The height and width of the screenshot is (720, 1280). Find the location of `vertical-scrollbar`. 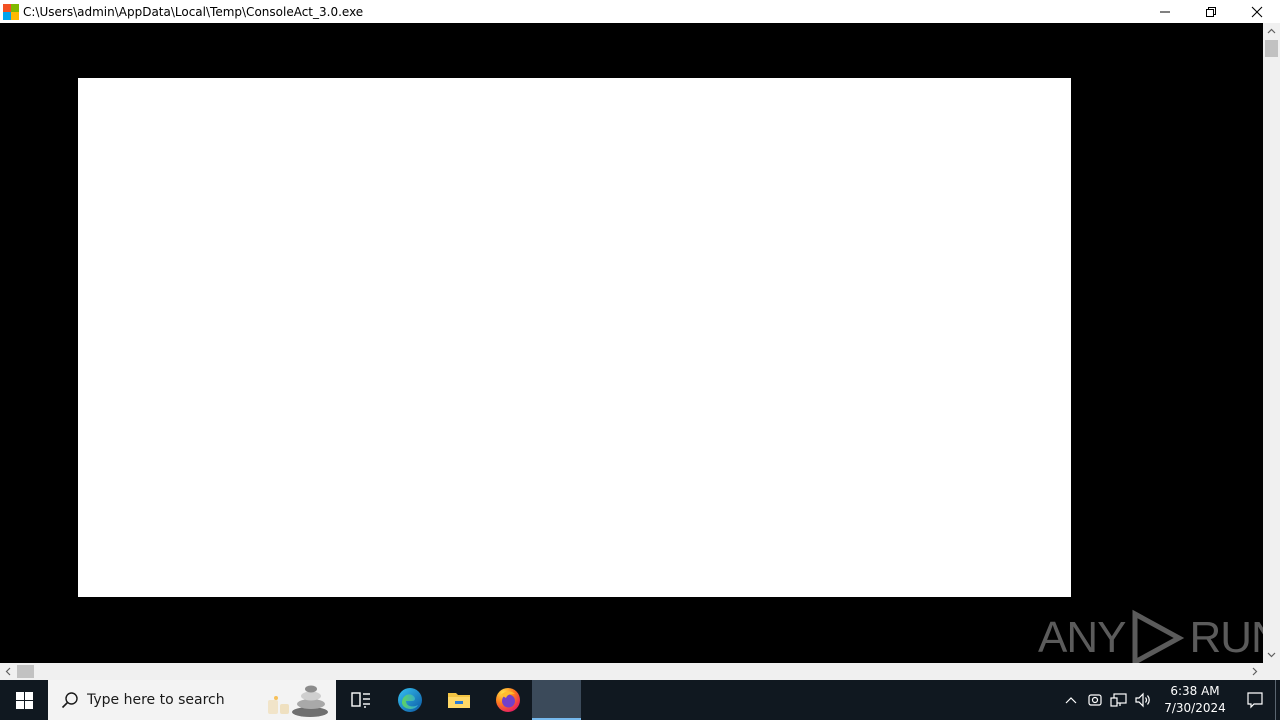

vertical-scrollbar is located at coordinates (1271, 343).